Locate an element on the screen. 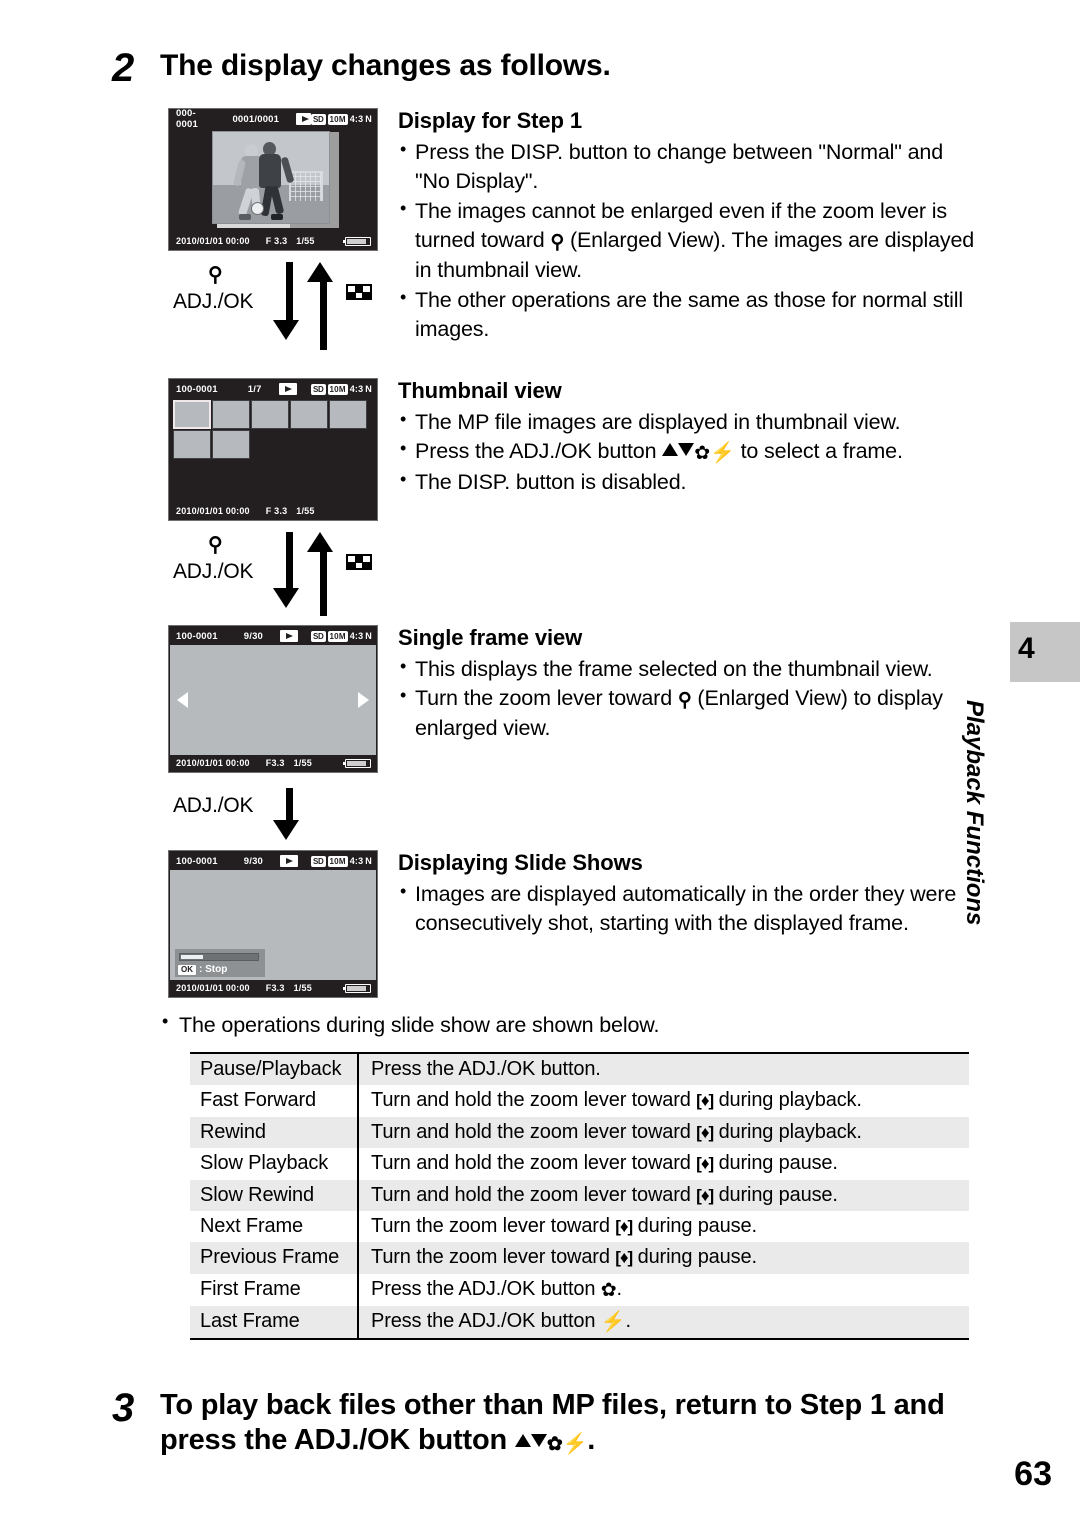 Image resolution: width=1080 pixels, height=1522 pixels. screen3-status-bar: 100-0001 9/30 SD 10M 4:3 N is located at coordinates (273, 636).